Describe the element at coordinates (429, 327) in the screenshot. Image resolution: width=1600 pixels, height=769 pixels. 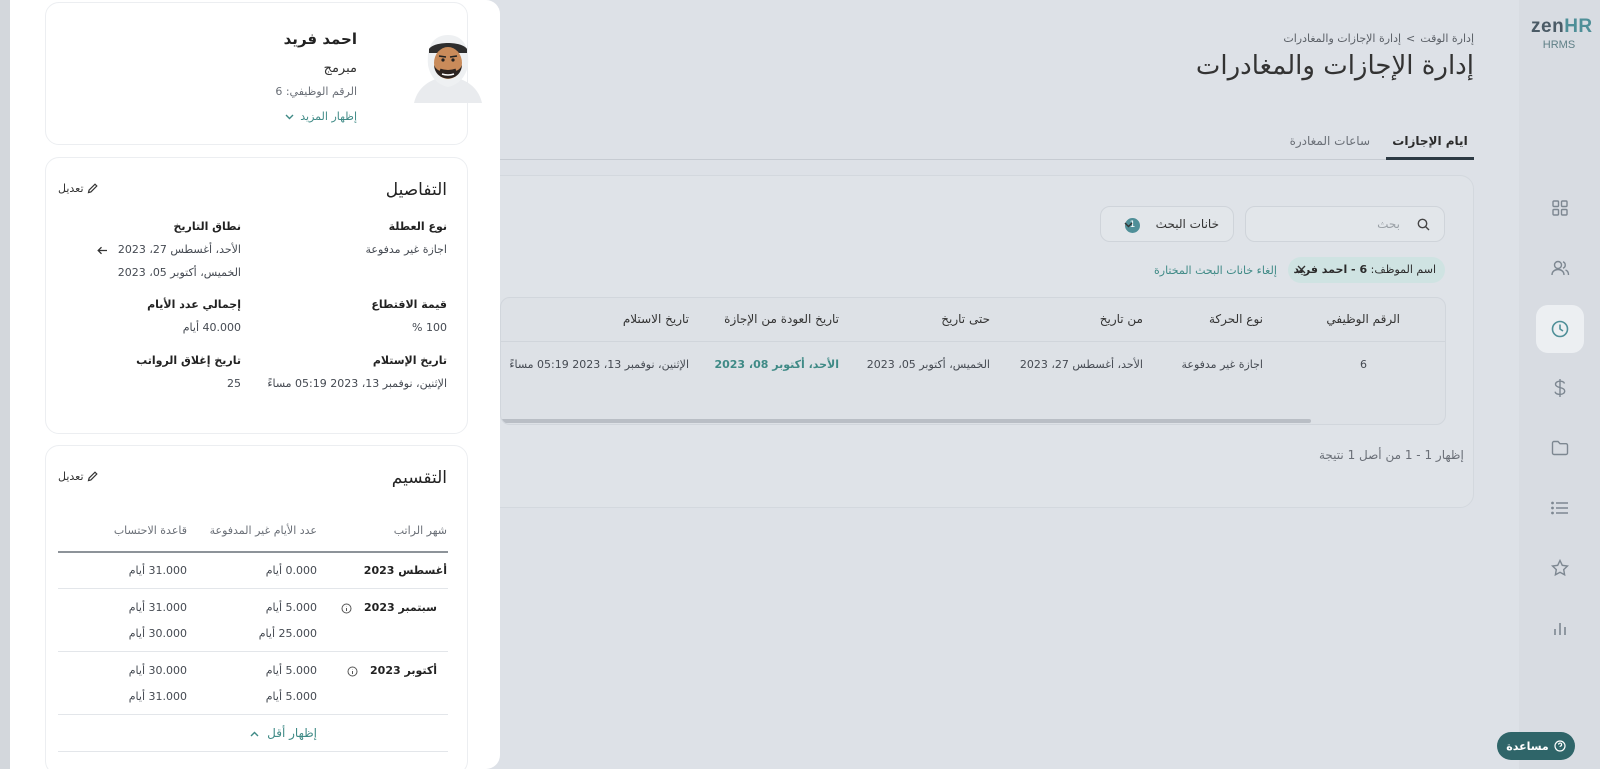
I see `deduction-value: 100 %` at that location.